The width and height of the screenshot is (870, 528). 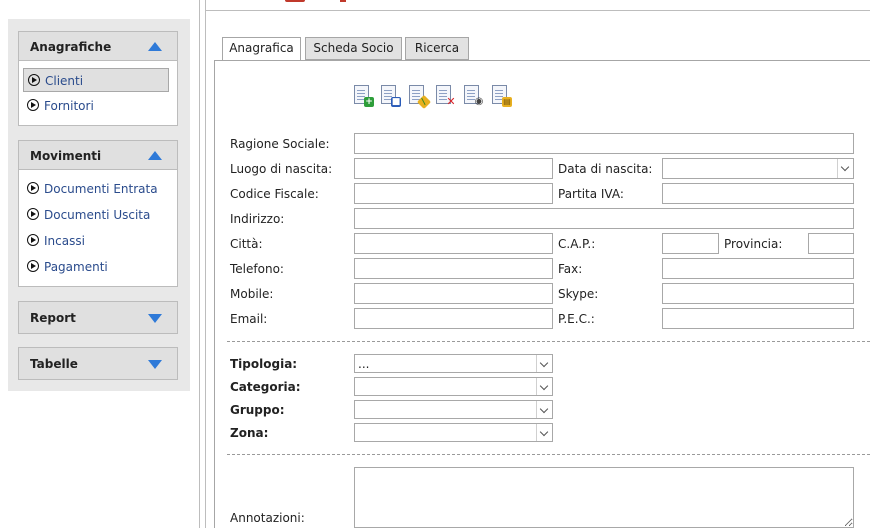 I want to click on sidebar-item-label: Pagamenti, so click(x=76, y=267).